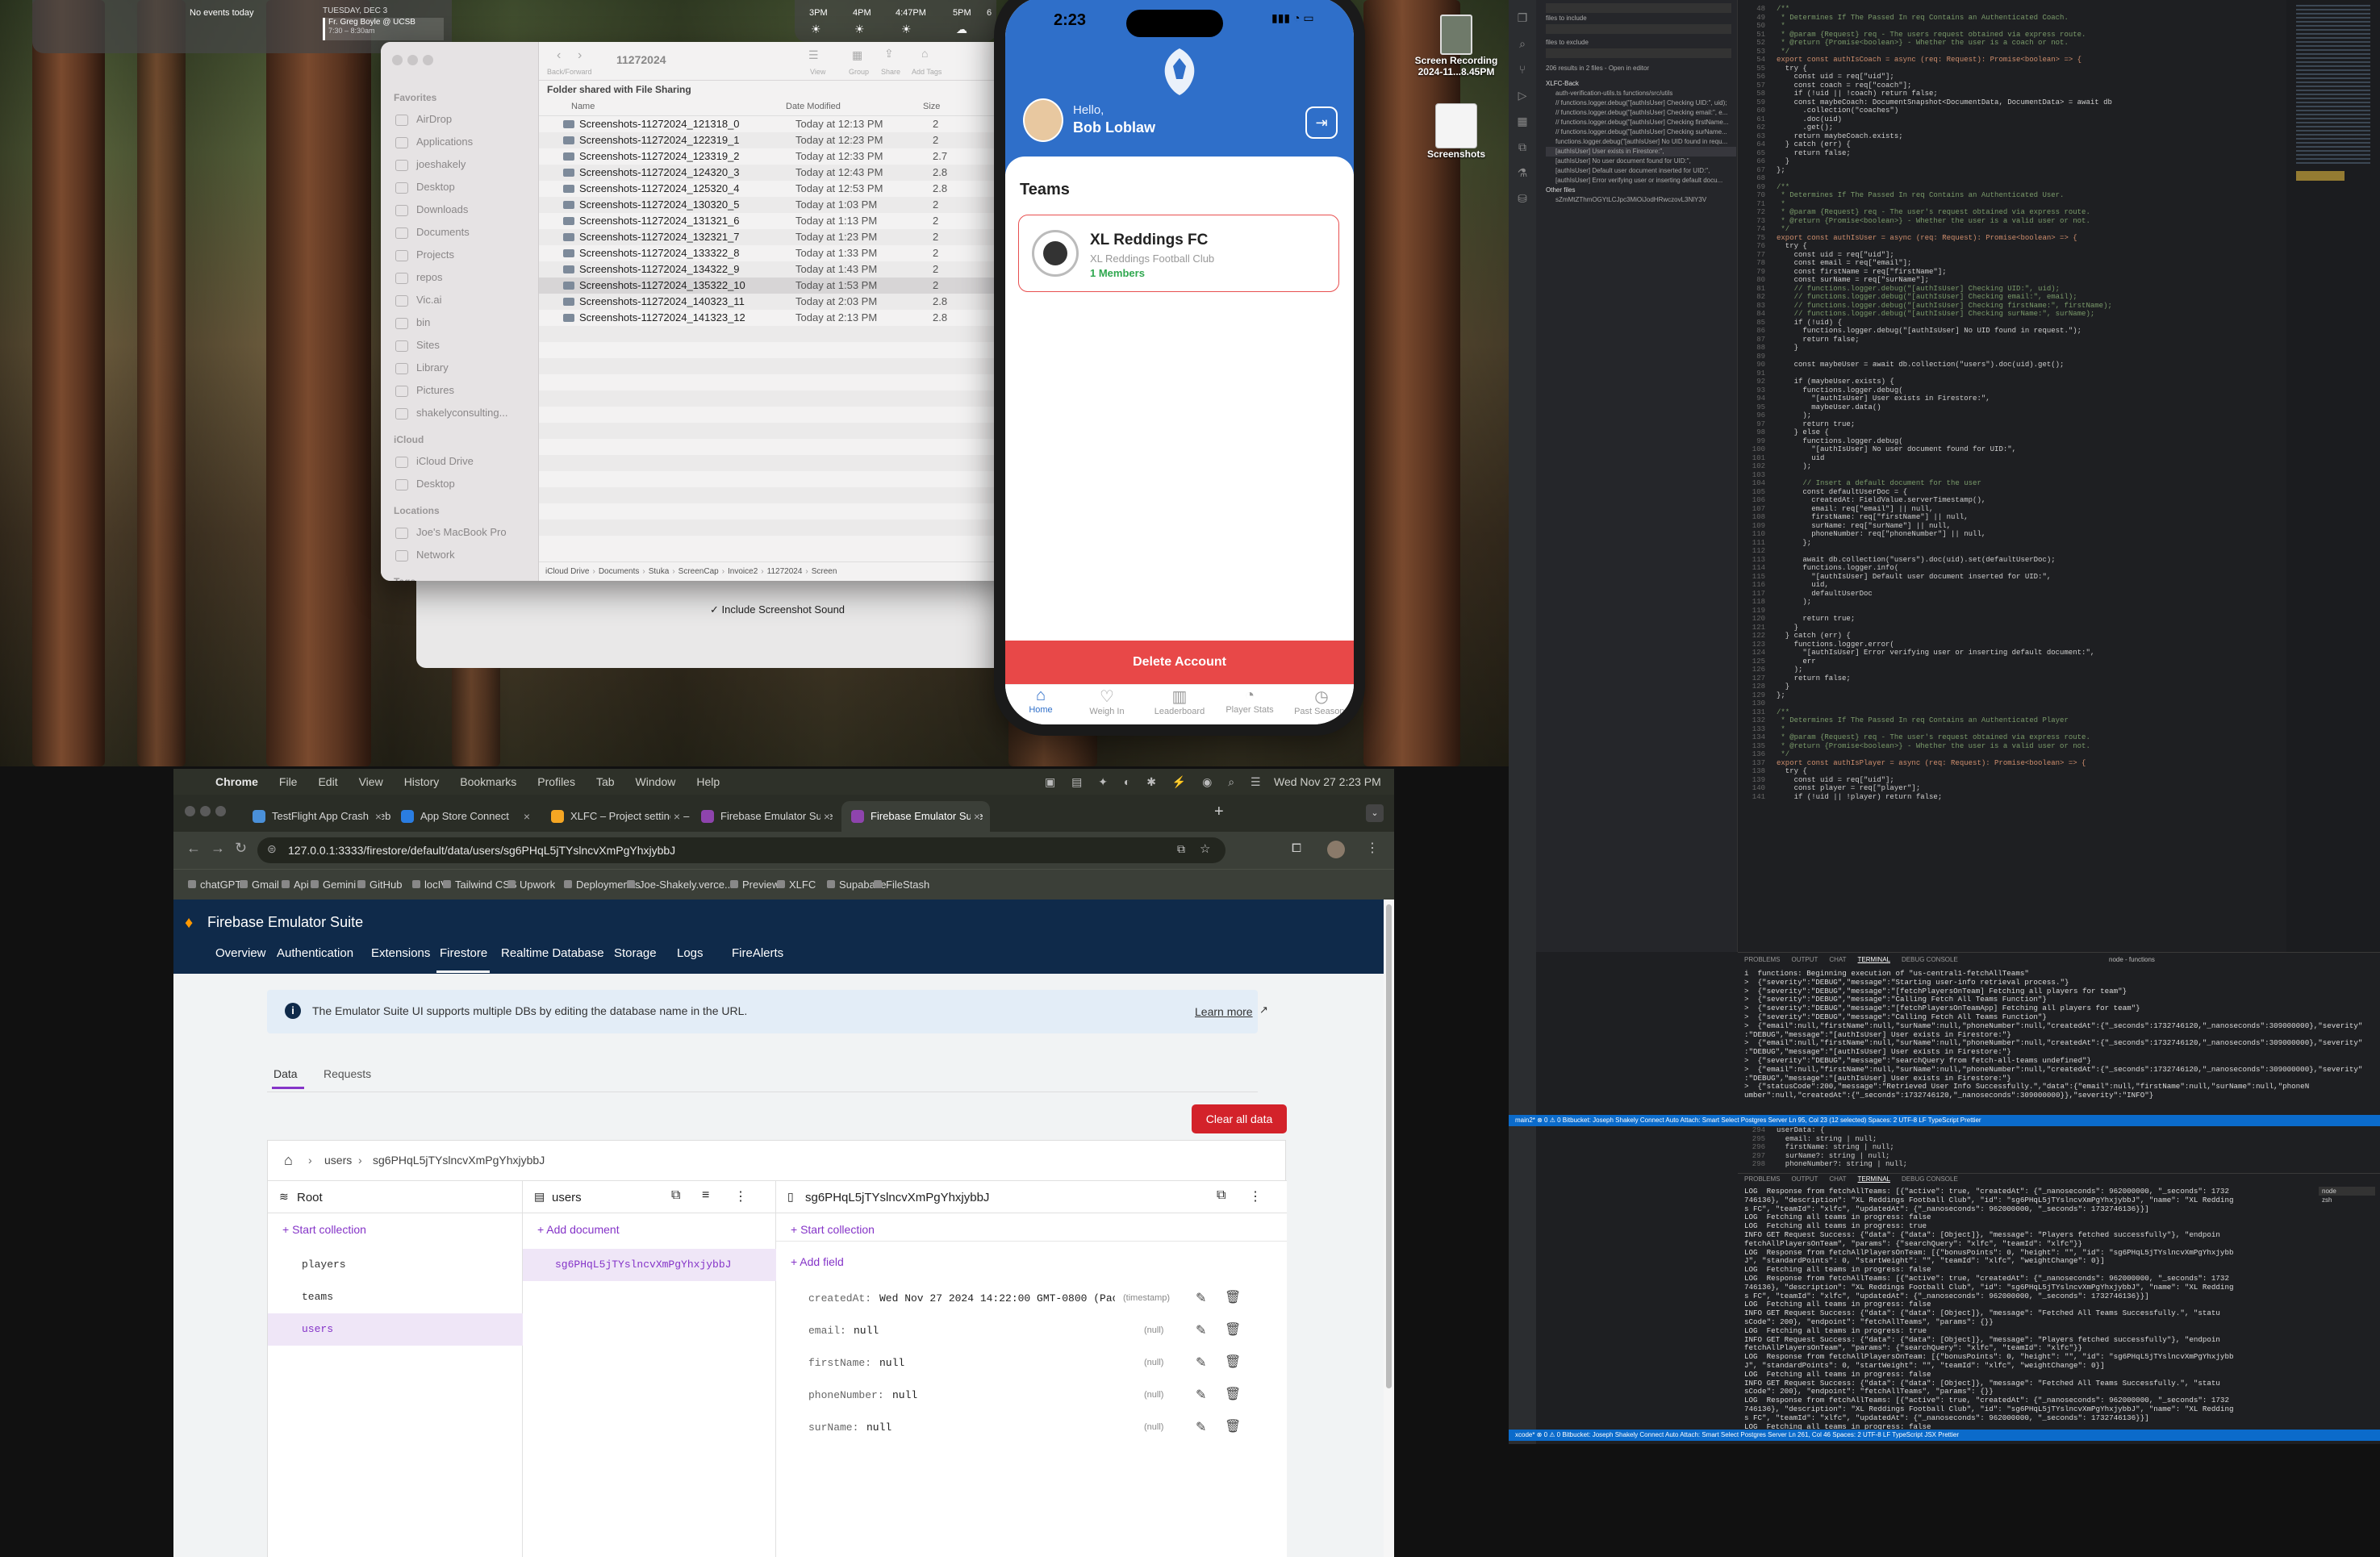  I want to click on desktop-file-screen-recording: Screen Recording 2024-11...8.45PM, so click(1456, 46).